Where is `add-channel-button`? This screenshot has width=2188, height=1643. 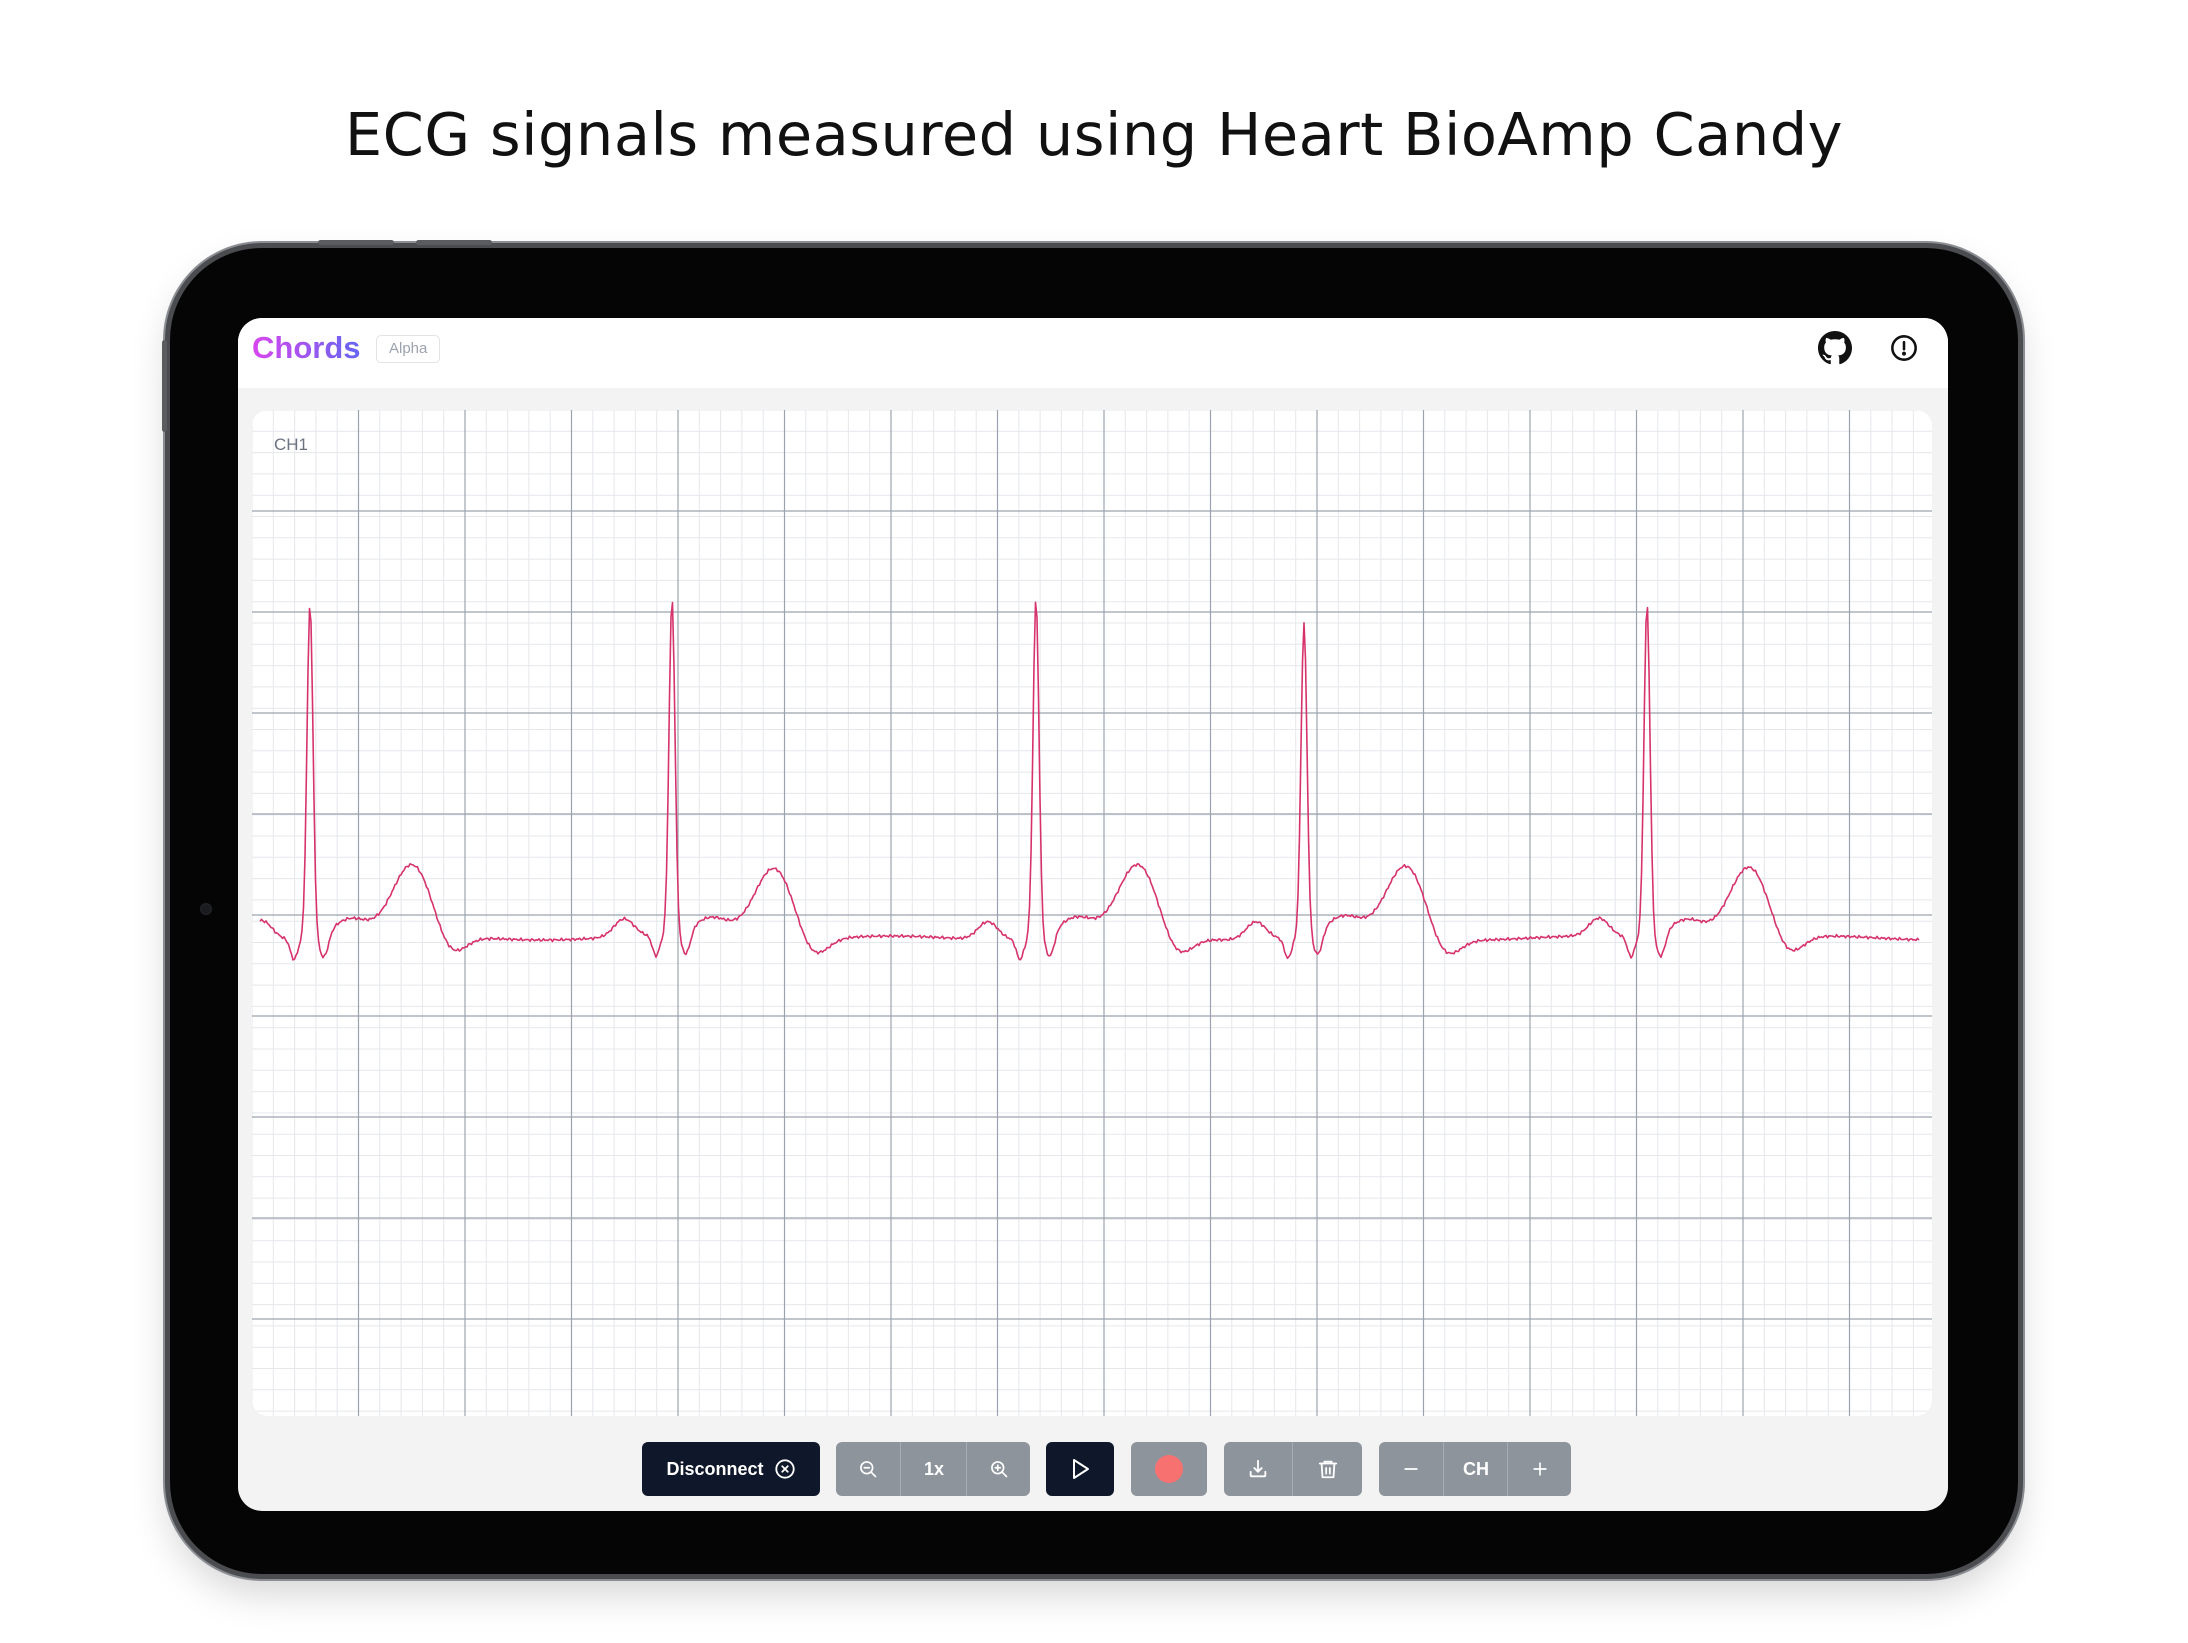 add-channel-button is located at coordinates (1539, 1469).